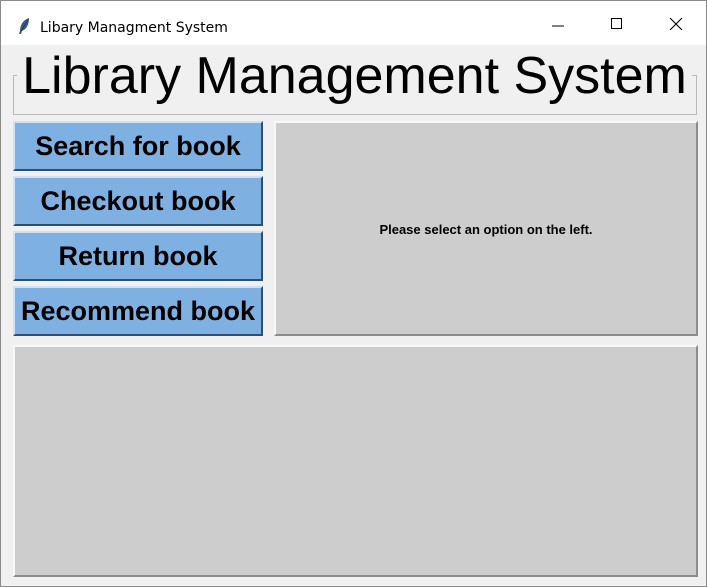  I want to click on minimize-icon, so click(558, 26).